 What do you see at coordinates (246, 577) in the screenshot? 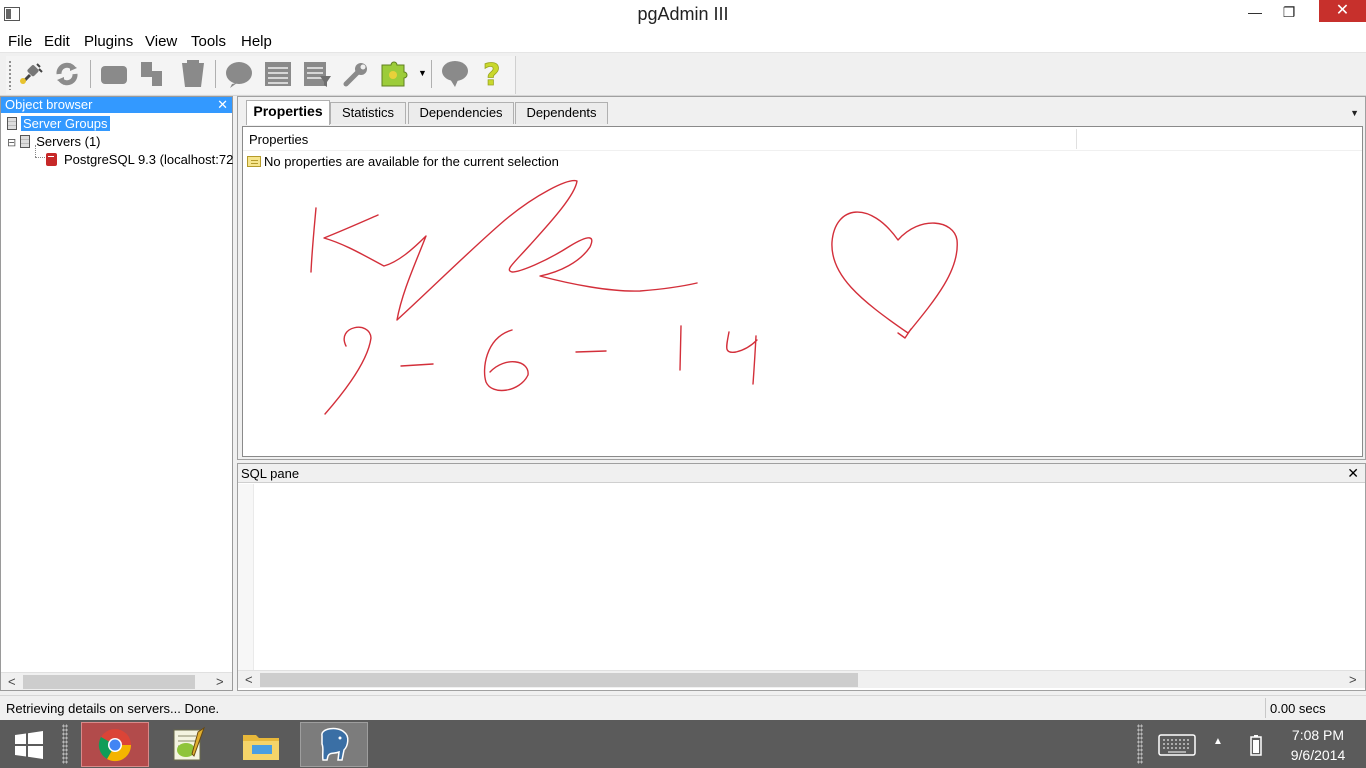
I see `sql-line-gutter` at bounding box center [246, 577].